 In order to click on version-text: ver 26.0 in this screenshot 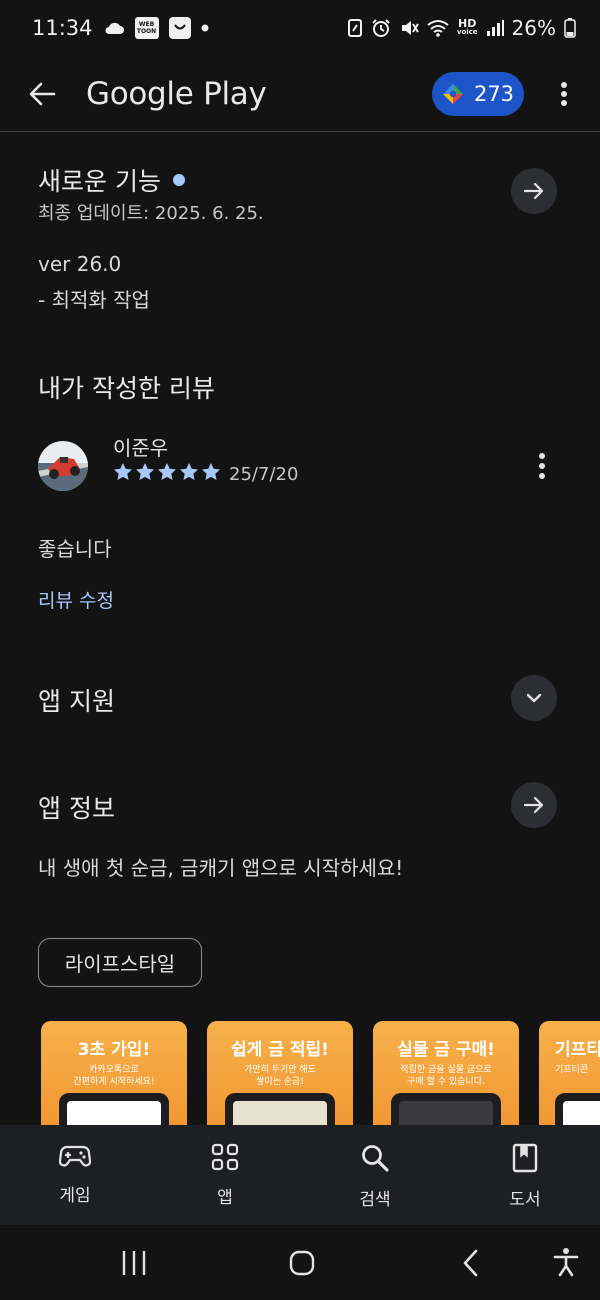, I will do `click(80, 264)`.